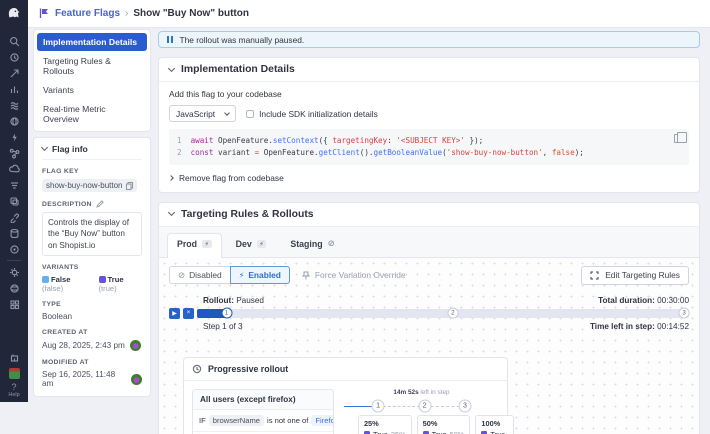 The image size is (710, 434). Describe the element at coordinates (14, 249) in the screenshot. I see `monitors-icon` at that location.